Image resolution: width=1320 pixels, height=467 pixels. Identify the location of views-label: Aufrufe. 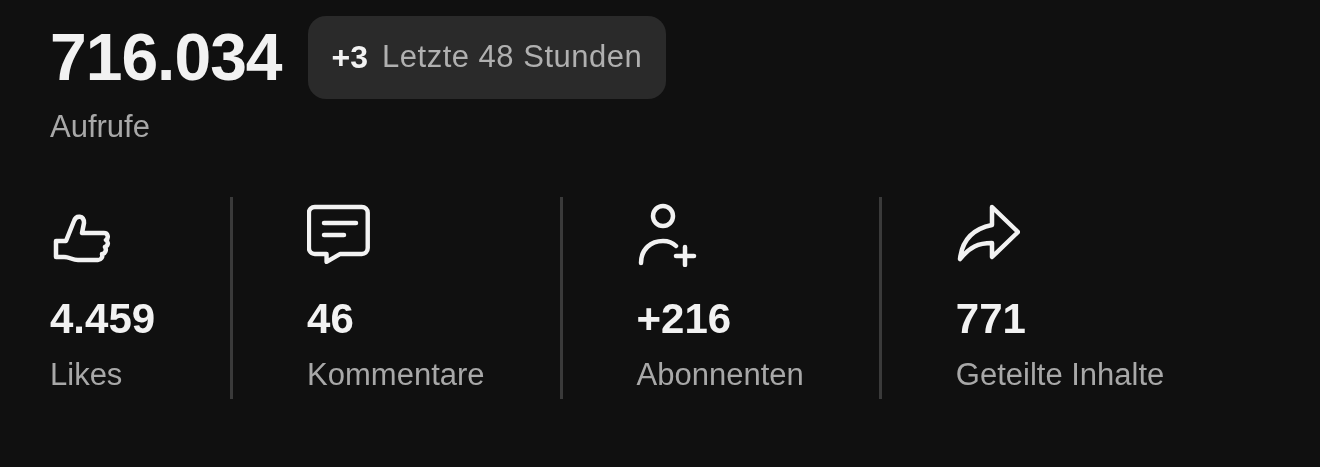
(100, 127).